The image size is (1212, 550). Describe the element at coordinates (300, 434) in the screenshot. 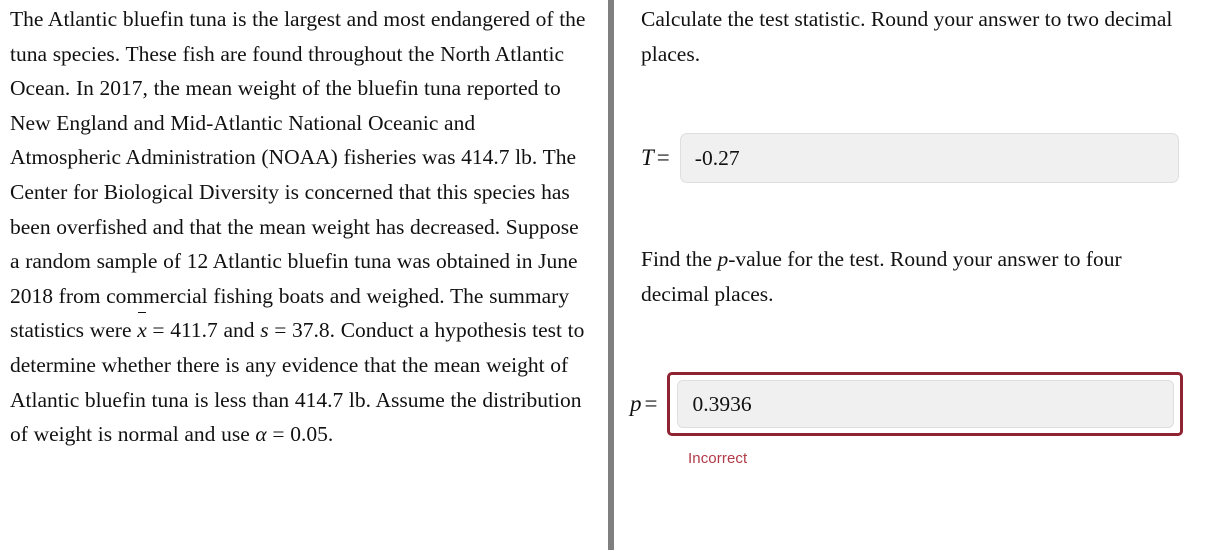

I see `alpha-value: = 0.05.` at that location.